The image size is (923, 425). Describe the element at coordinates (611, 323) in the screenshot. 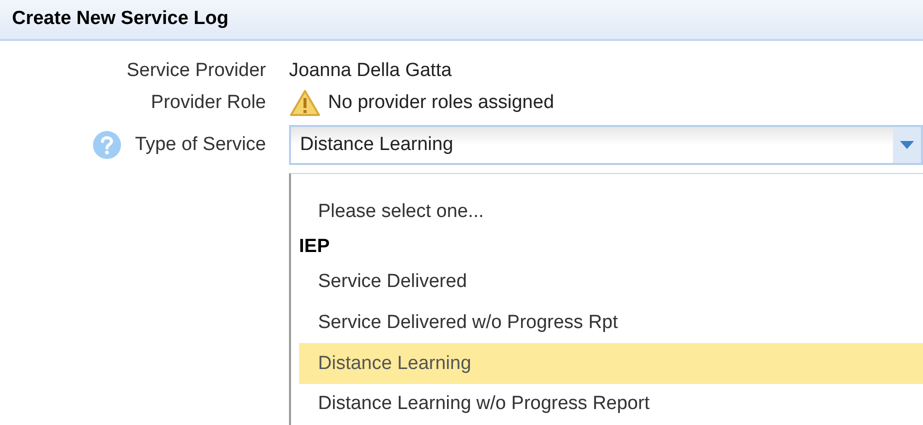

I see `dropdown-option: Service Delivered w/o Progress Rpt` at that location.